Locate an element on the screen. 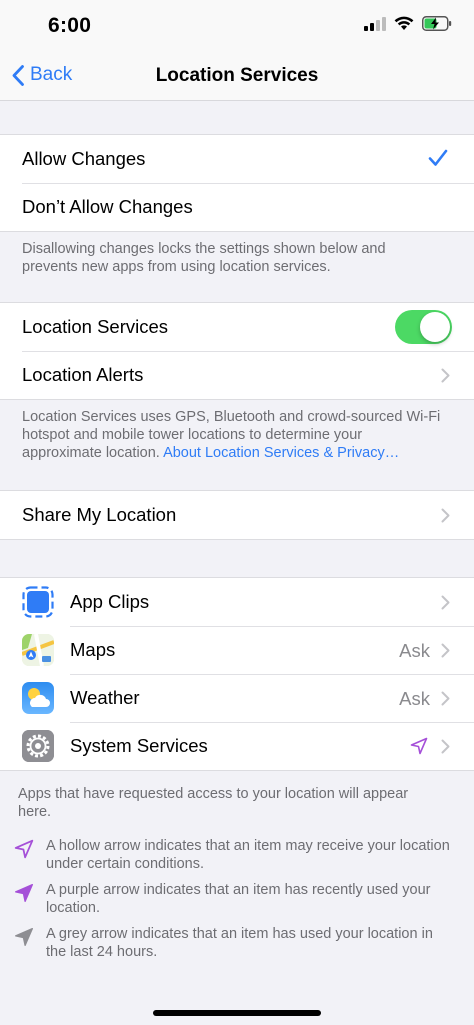  navigation-bar: Back Location Services is located at coordinates (237, 77).